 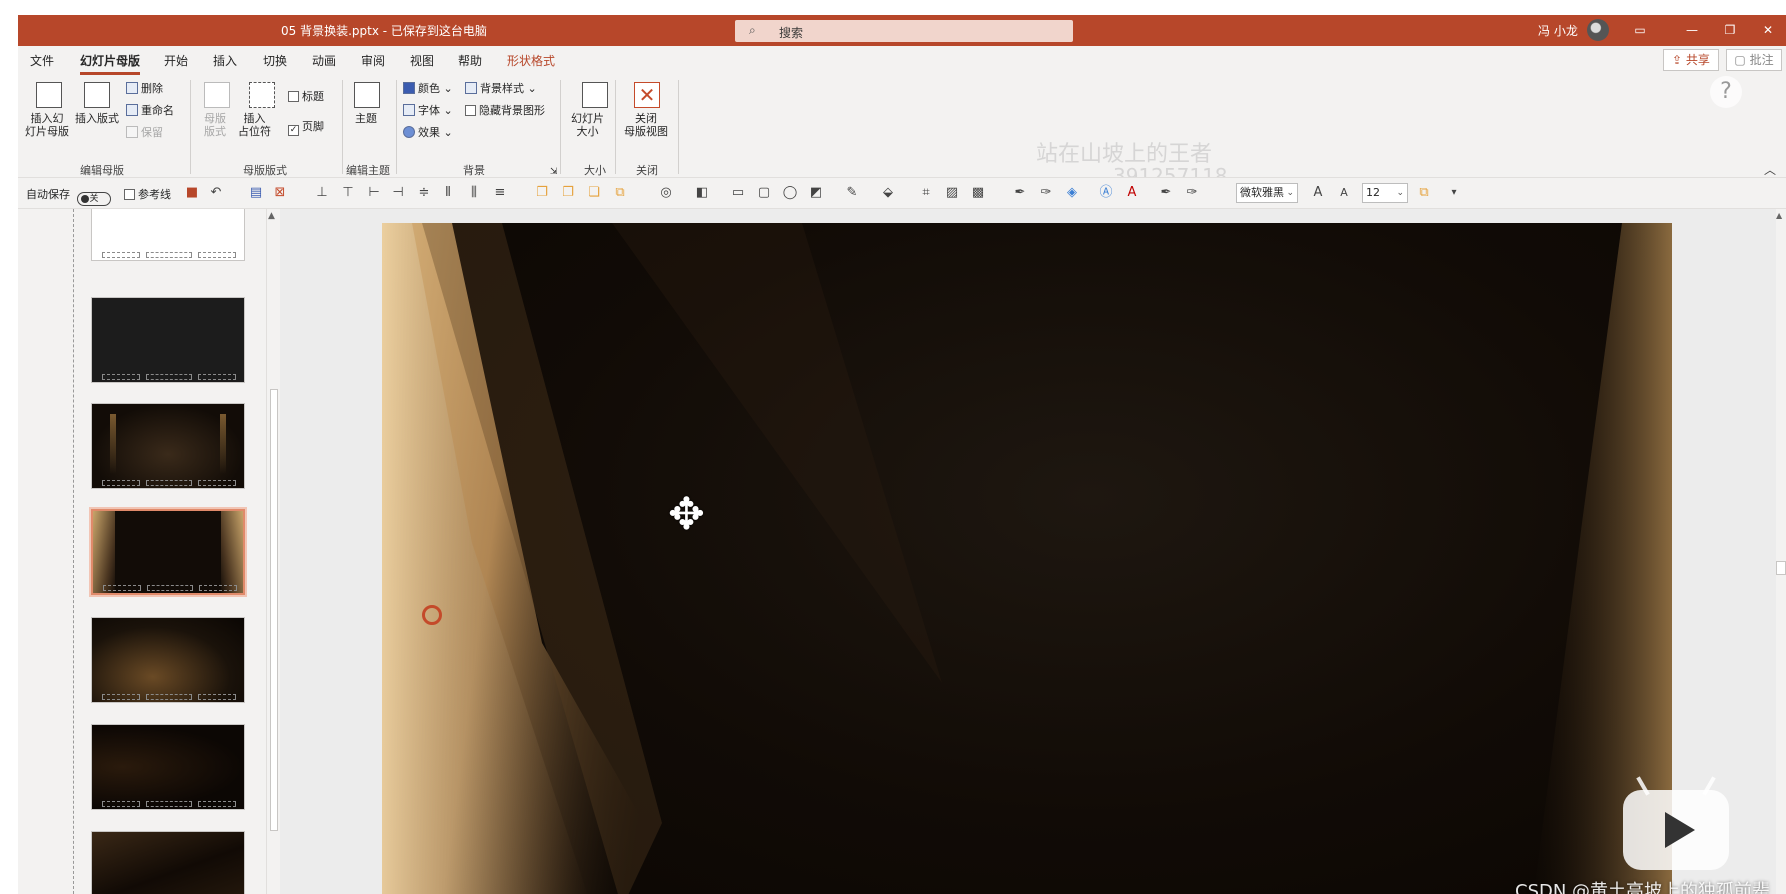 I want to click on distribute-vertical-icon: ≡, so click(x=500, y=193).